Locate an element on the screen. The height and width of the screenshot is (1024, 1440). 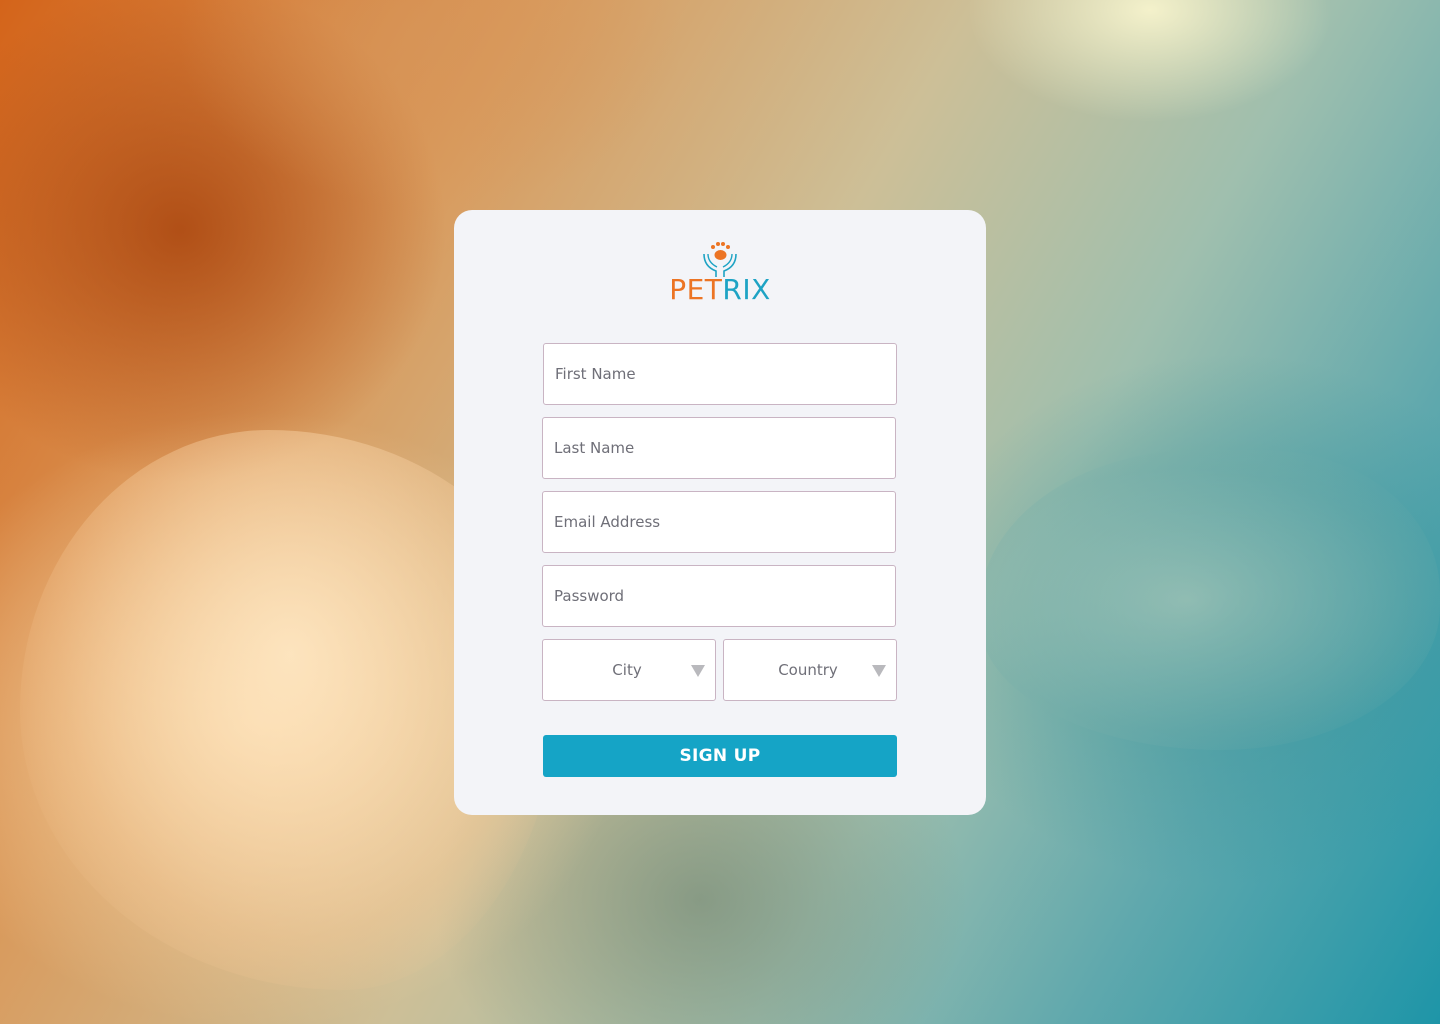
wordmark-pet: PET is located at coordinates (696, 289).